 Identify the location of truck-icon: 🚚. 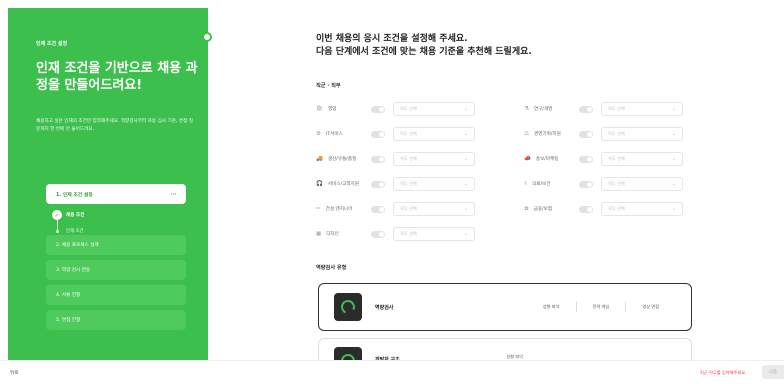
(319, 159).